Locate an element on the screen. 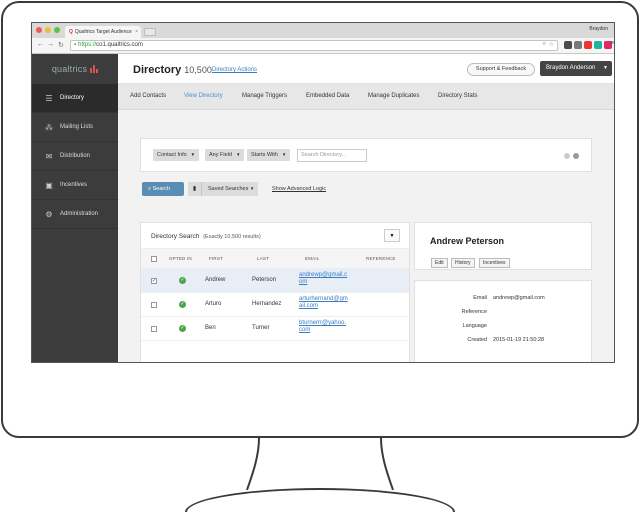  tab-embedded-data: Embedded Data is located at coordinates (327, 96).